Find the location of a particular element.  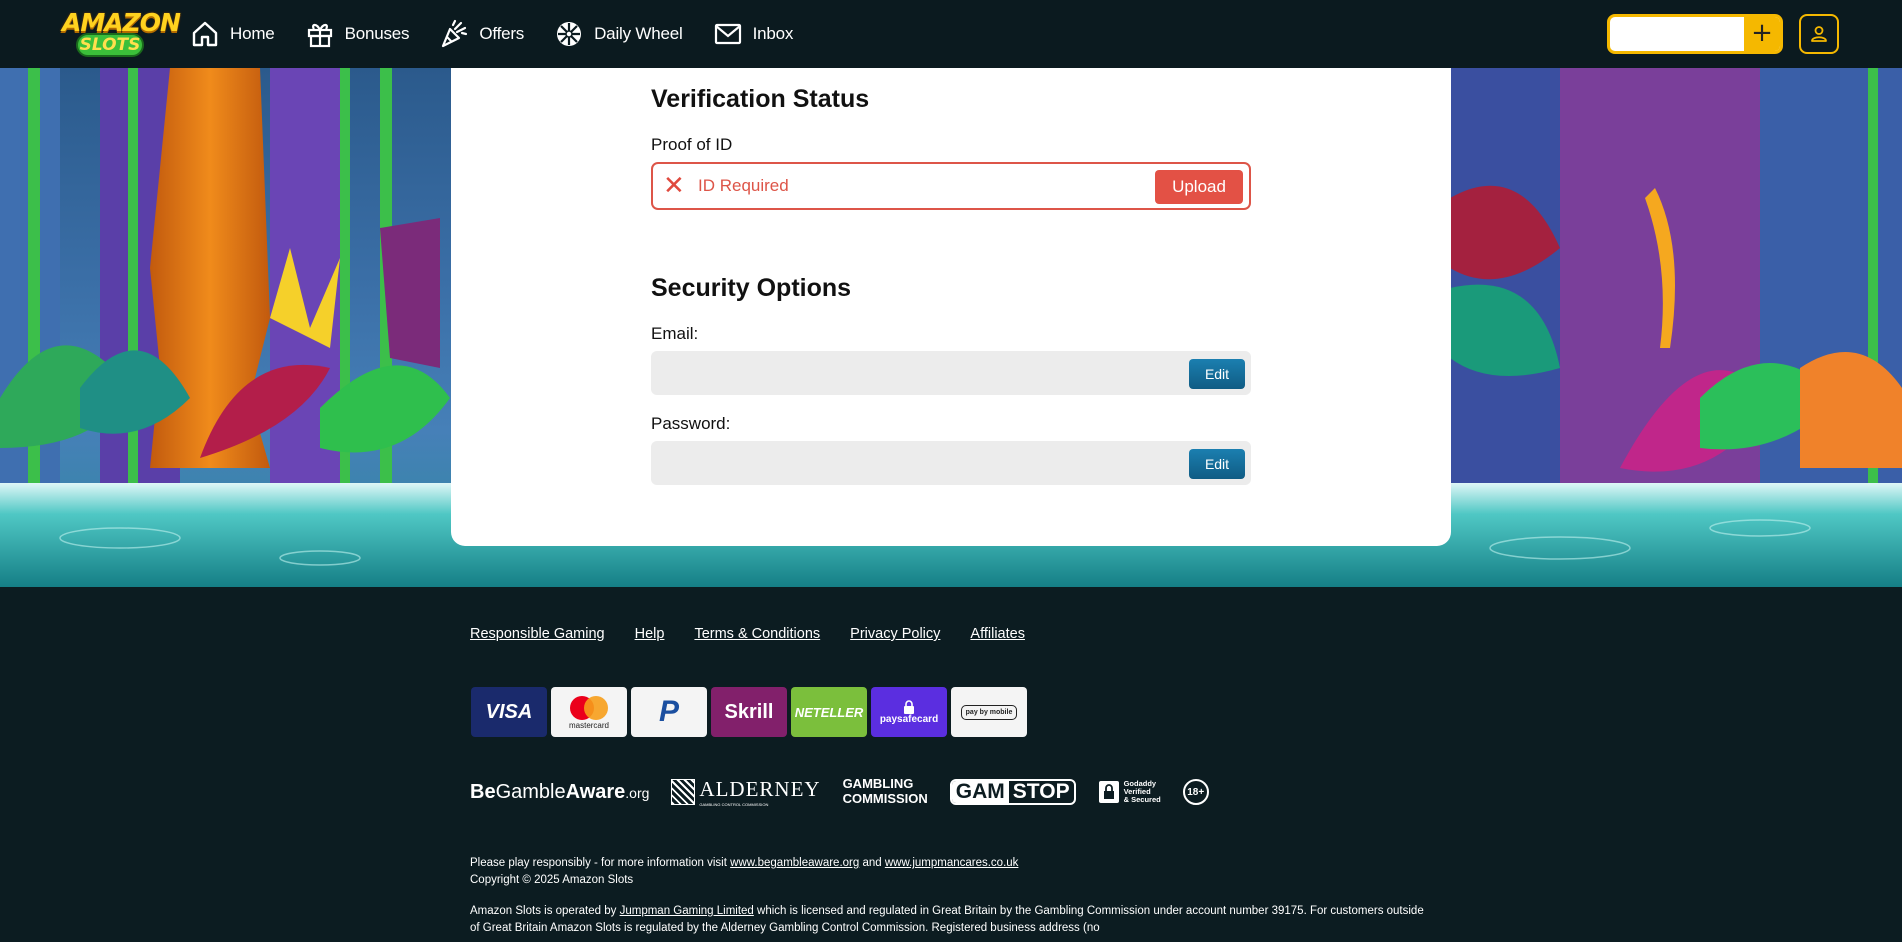

paypal-logo: P is located at coordinates (669, 712).